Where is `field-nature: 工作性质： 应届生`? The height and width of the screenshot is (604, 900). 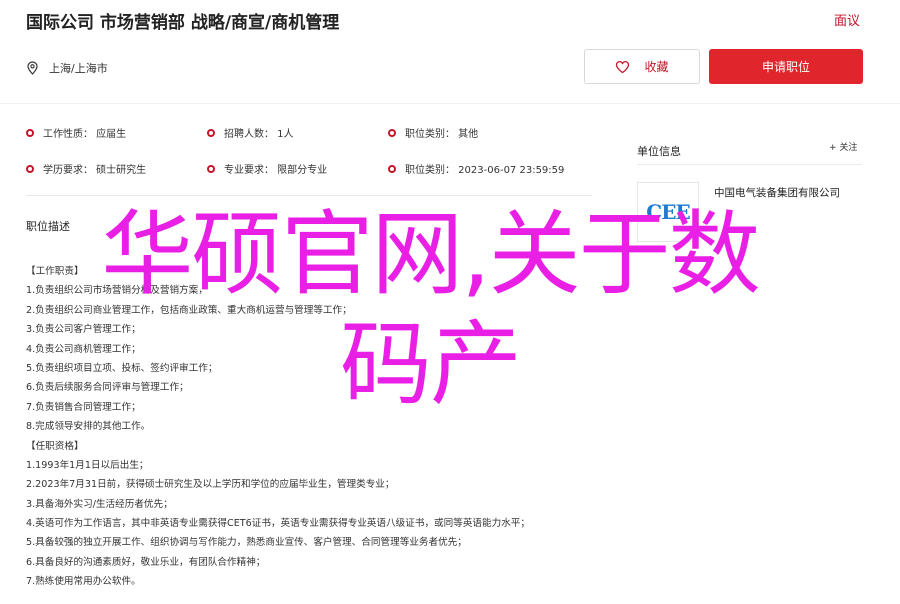 field-nature: 工作性质： 应届生 is located at coordinates (76, 132).